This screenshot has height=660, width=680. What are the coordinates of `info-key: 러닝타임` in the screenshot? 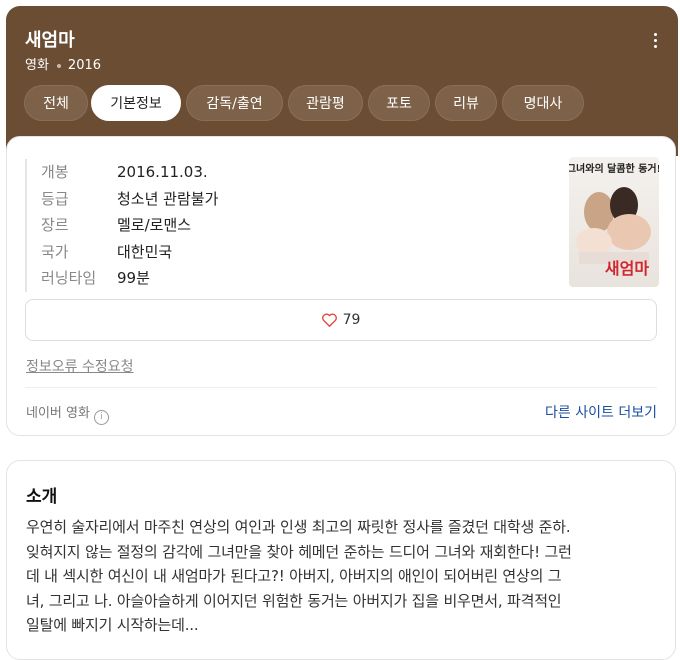 It's located at (69, 278).